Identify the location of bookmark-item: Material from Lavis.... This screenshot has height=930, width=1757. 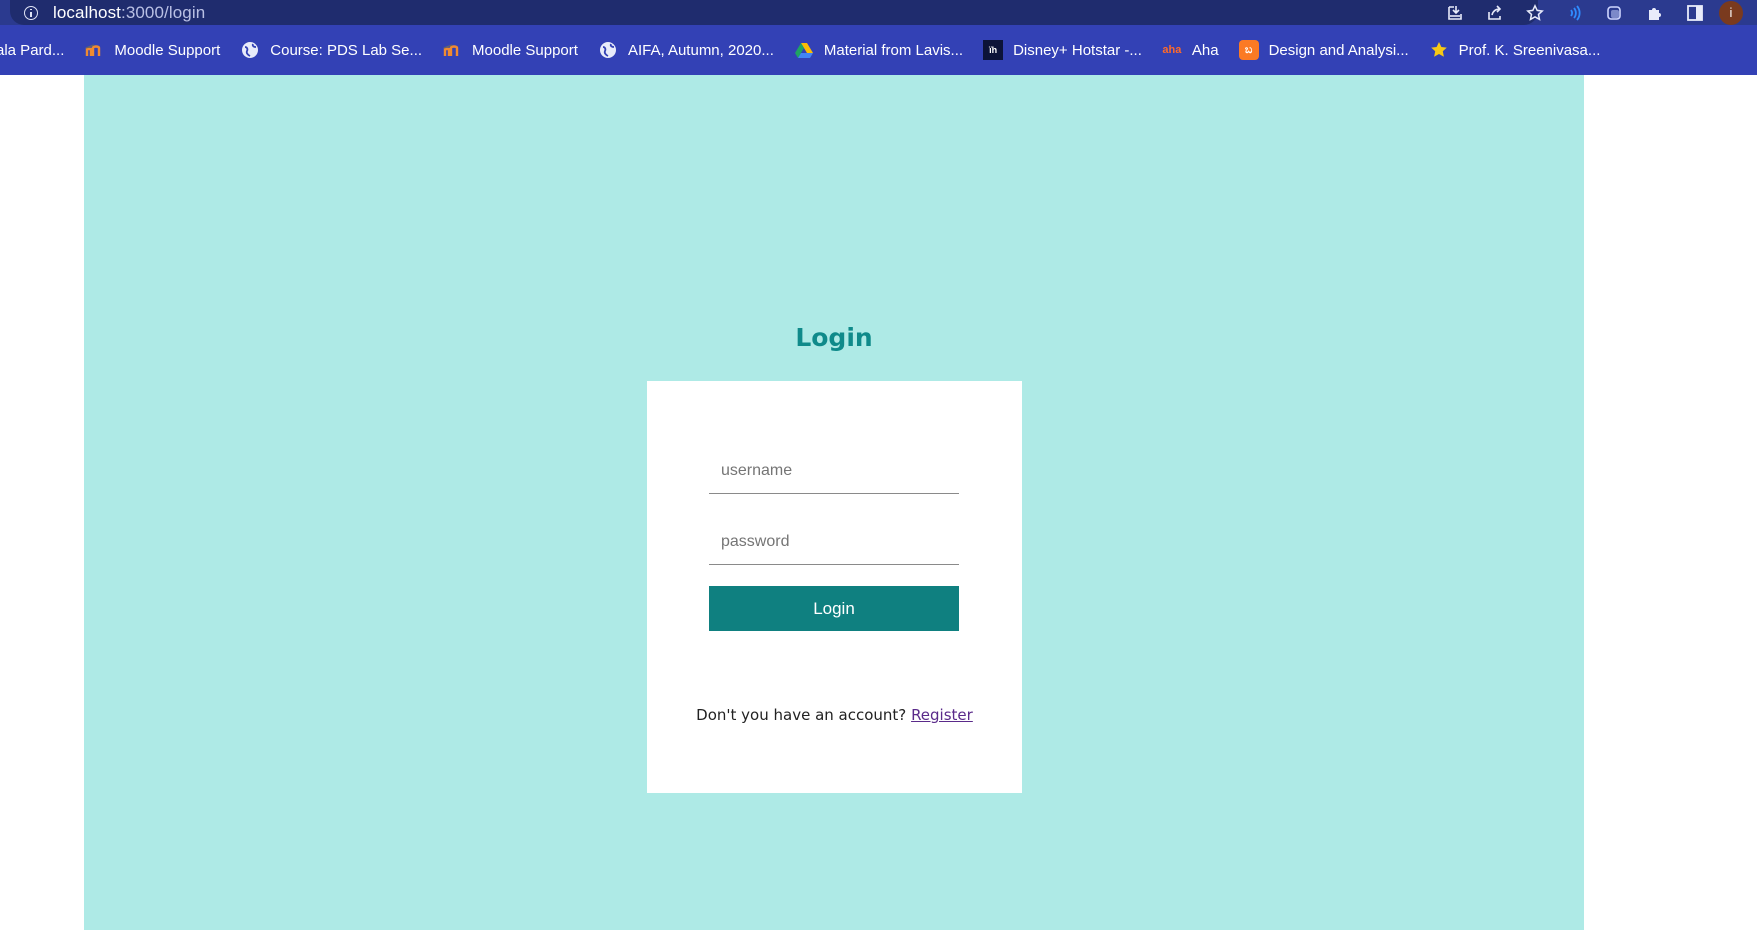
(878, 50).